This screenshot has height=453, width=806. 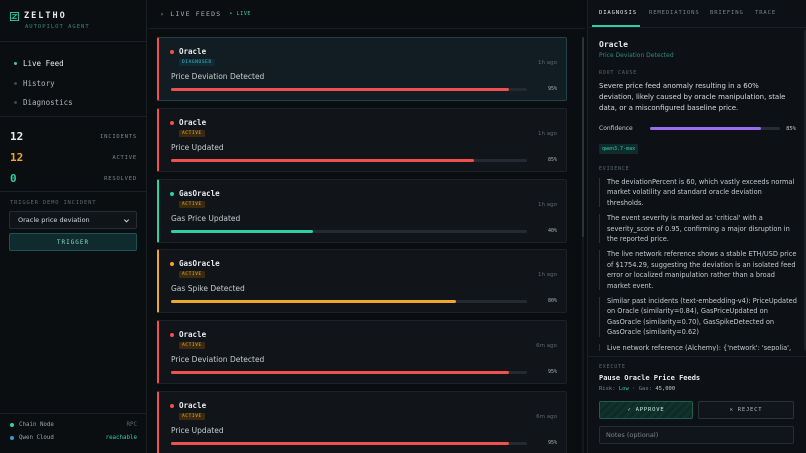 What do you see at coordinates (208, 288) in the screenshot?
I see `incident-description: Gas Spike Detected` at bounding box center [208, 288].